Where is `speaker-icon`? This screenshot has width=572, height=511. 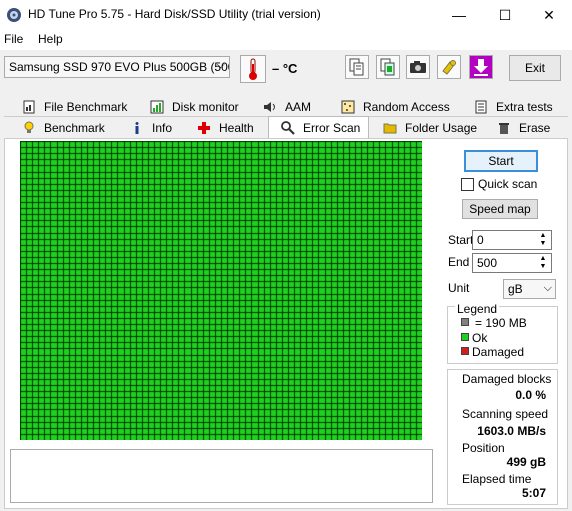 speaker-icon is located at coordinates (269, 107).